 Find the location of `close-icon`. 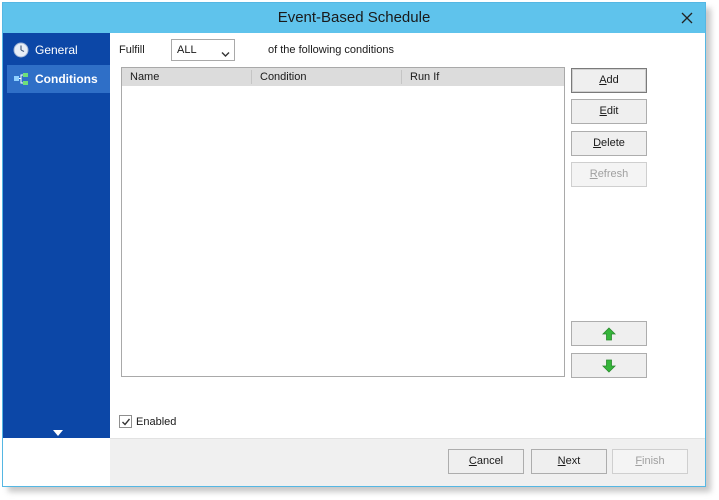

close-icon is located at coordinates (687, 18).